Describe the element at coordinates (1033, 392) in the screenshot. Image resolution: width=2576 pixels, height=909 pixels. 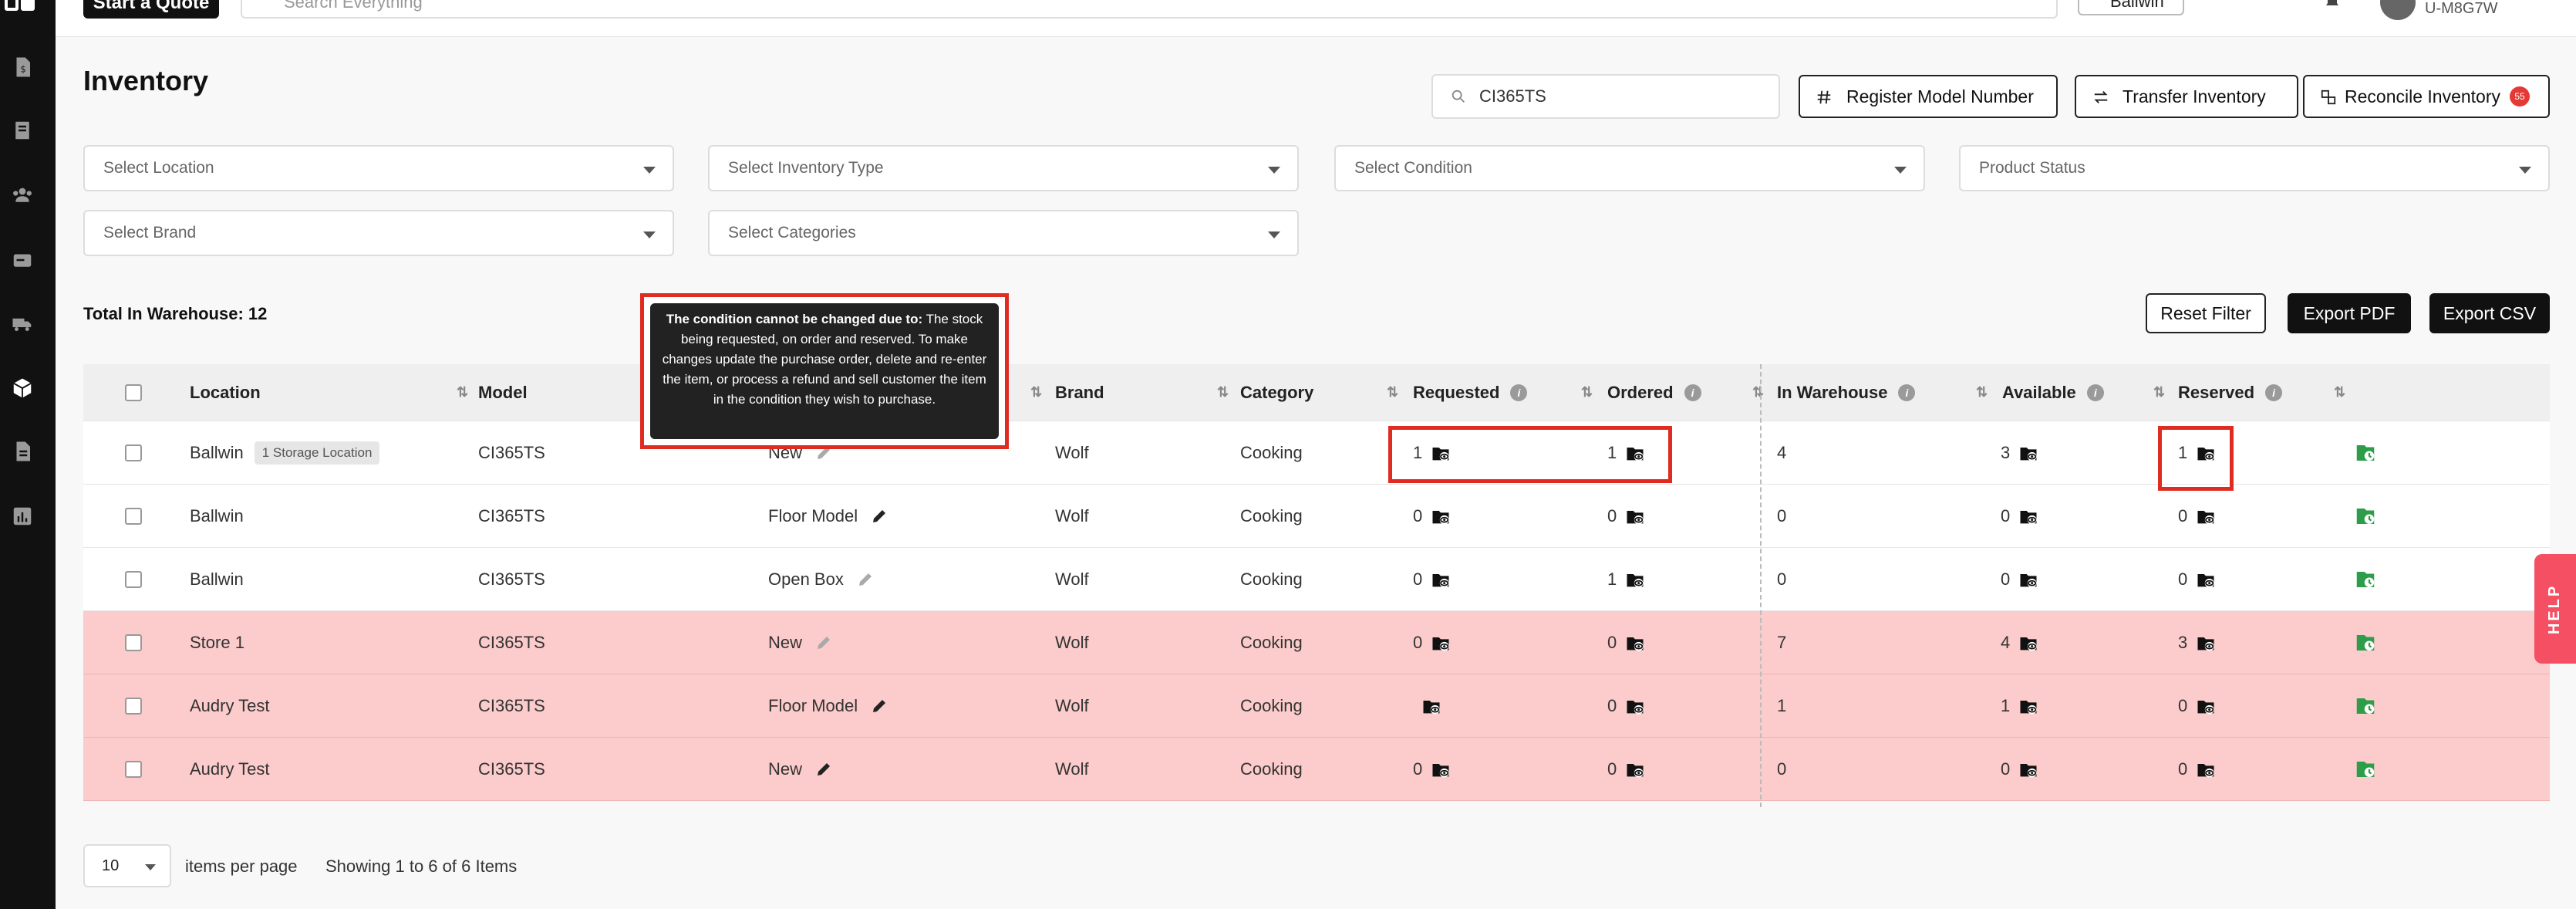
I see `sort-condition-icon: ⇅` at that location.